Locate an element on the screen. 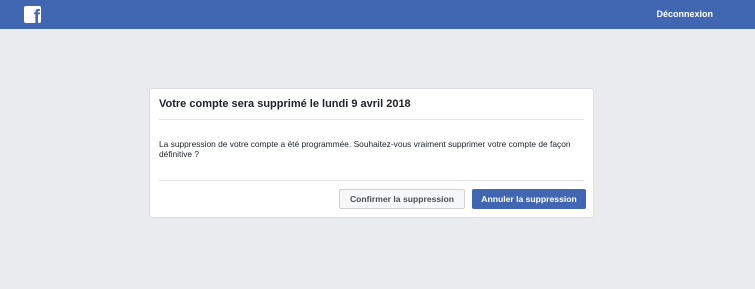 The width and height of the screenshot is (755, 289). cancel-deletion-button: Annuler la suppression is located at coordinates (529, 199).